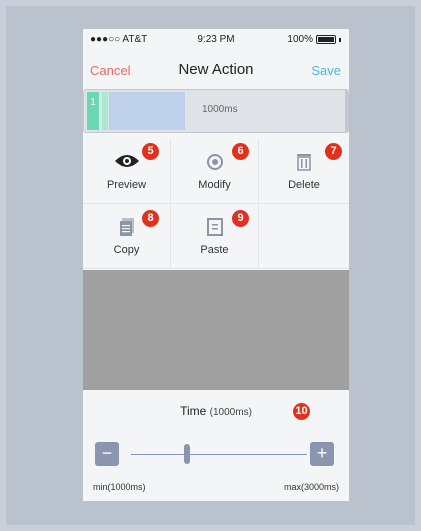 The height and width of the screenshot is (531, 421). I want to click on copy-button: Copy 8, so click(127, 236).